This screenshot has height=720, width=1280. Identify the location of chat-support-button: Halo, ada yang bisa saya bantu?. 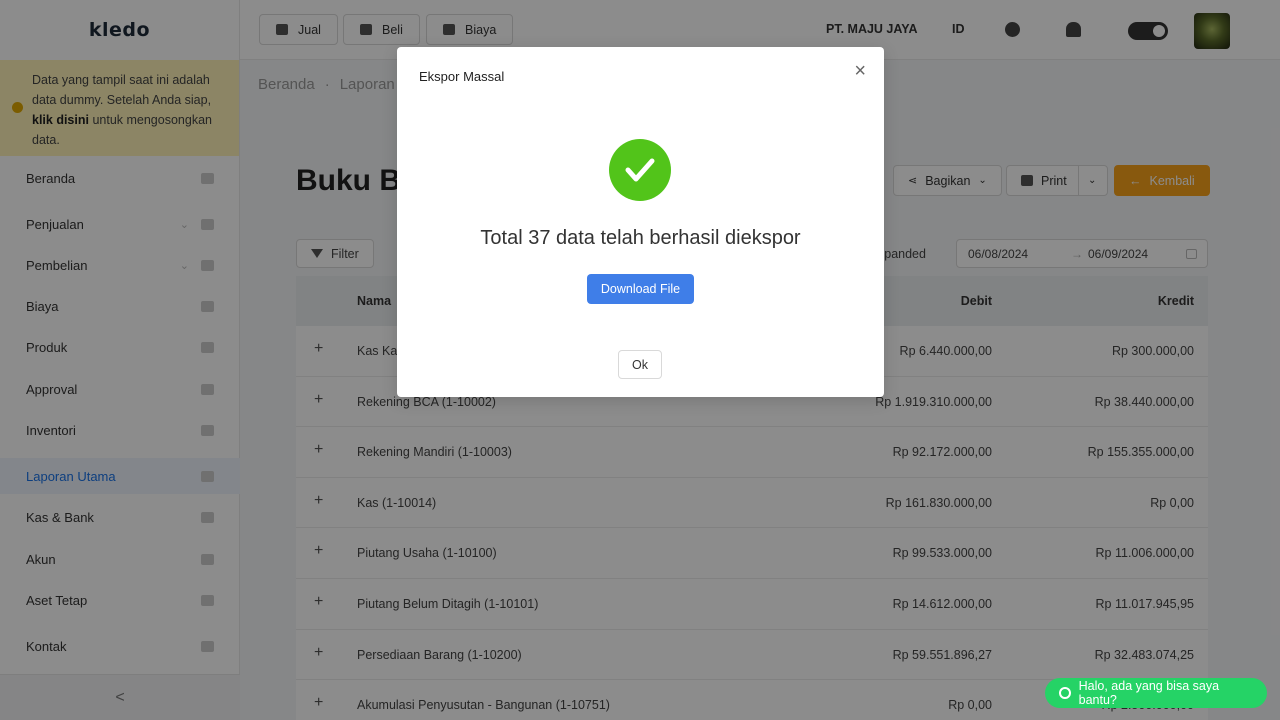
(1156, 693).